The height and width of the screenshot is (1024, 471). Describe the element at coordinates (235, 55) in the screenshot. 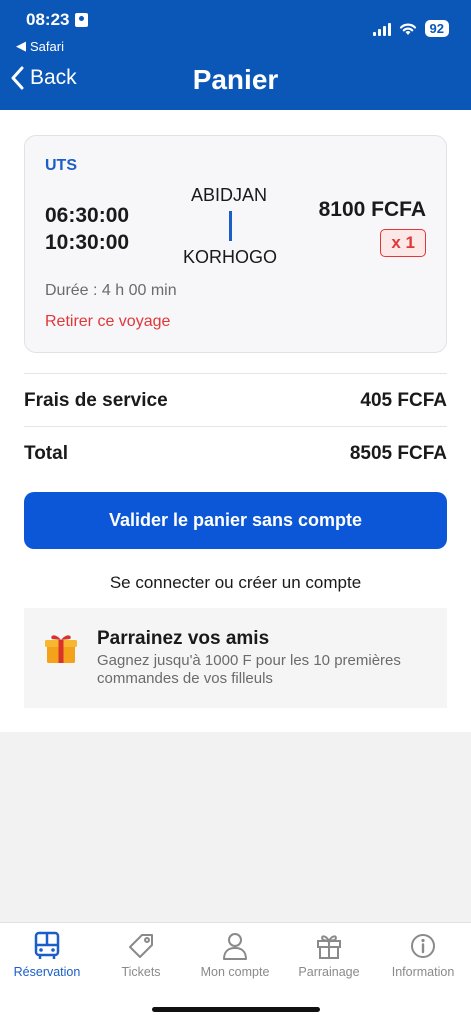

I see `top-bar: 08:23 ◀ Safari 92 Back Panier` at that location.